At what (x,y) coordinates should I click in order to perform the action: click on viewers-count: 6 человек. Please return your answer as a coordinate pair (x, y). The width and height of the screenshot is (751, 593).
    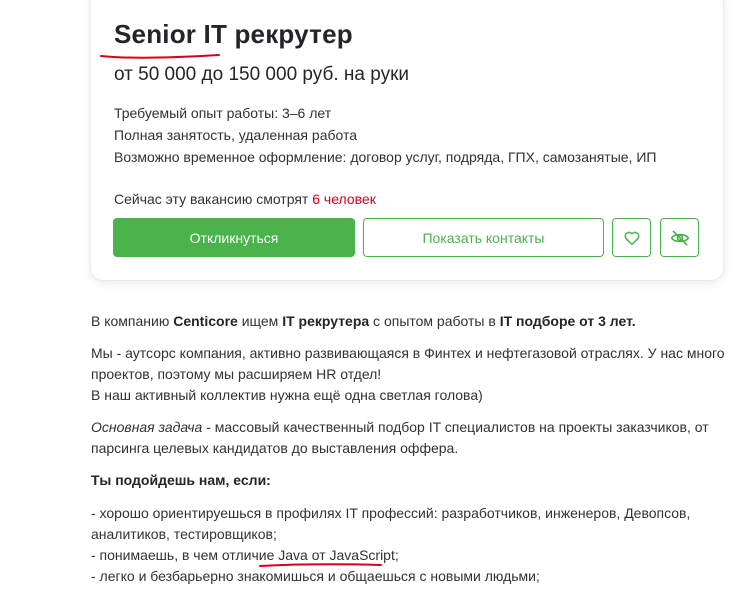
    Looking at the image, I should click on (344, 199).